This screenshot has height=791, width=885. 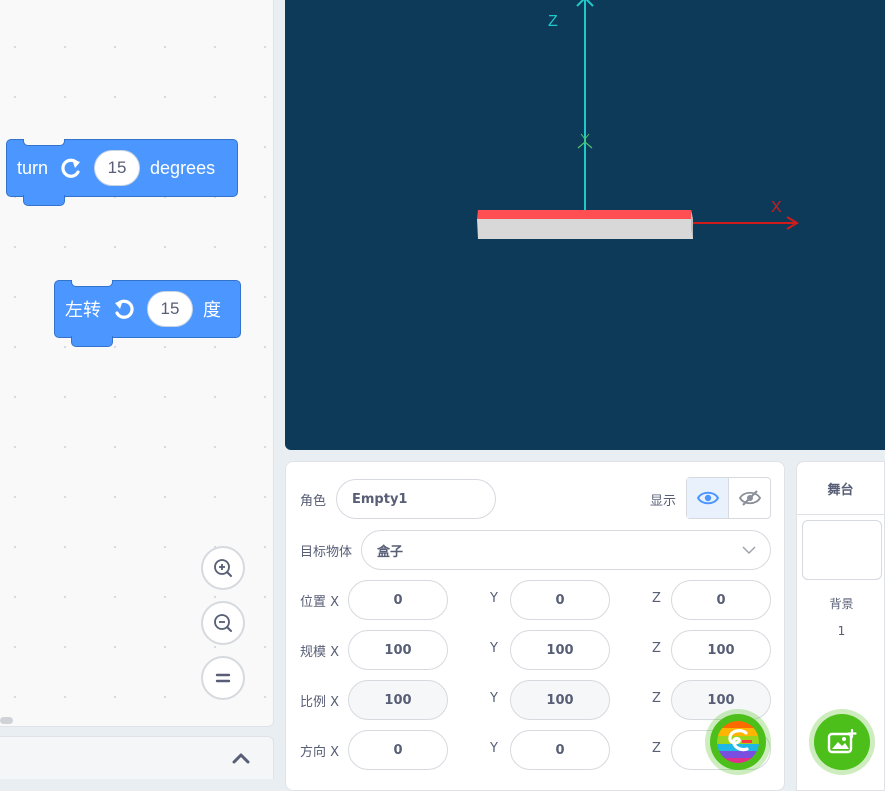 What do you see at coordinates (390, 552) in the screenshot?
I see `target-object-value: 盒子` at bounding box center [390, 552].